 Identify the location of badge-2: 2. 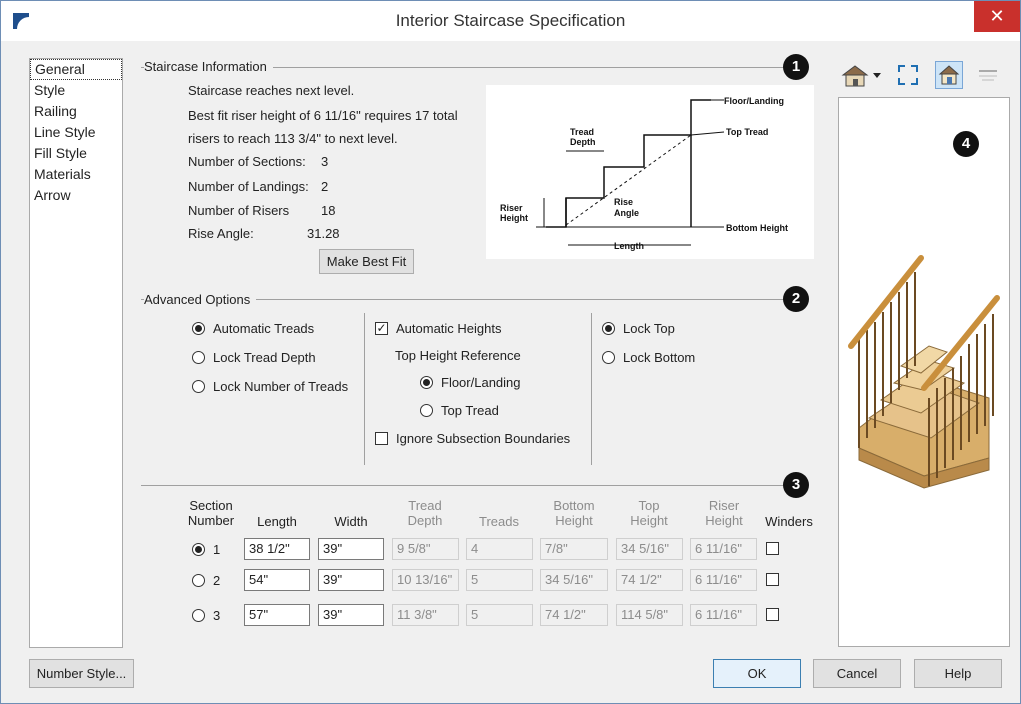
(796, 299).